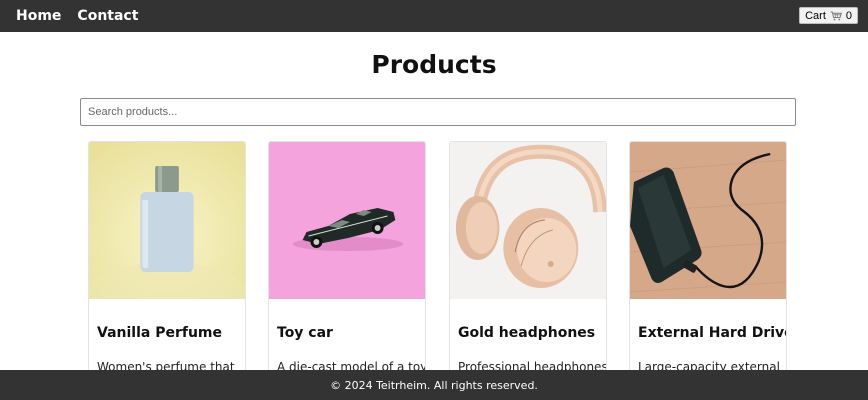 This screenshot has width=868, height=400. I want to click on product-card-toy-car: Toy car A die-cast model of a toy, so click(347, 261).